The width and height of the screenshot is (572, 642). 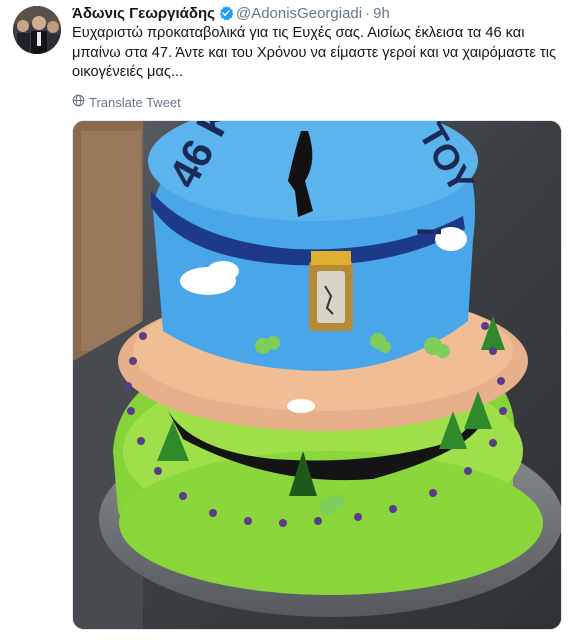 I want to click on avatar, so click(x=37, y=30).